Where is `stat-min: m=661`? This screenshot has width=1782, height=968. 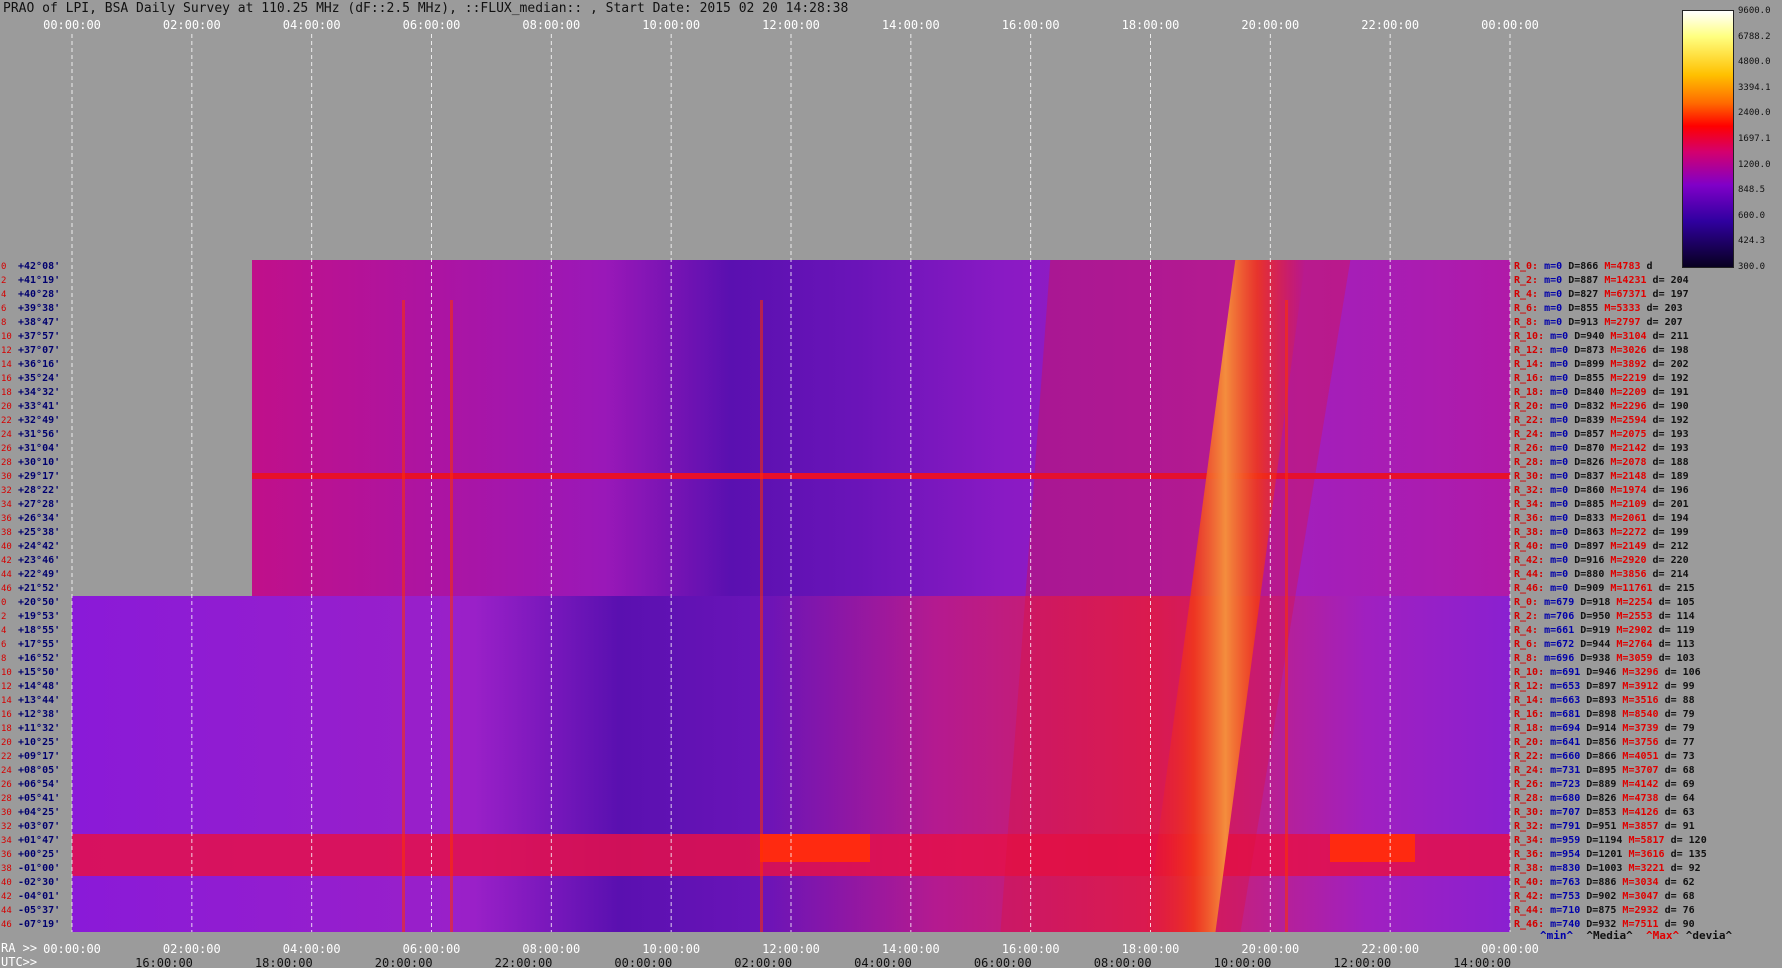
stat-min: m=661 is located at coordinates (1559, 630).